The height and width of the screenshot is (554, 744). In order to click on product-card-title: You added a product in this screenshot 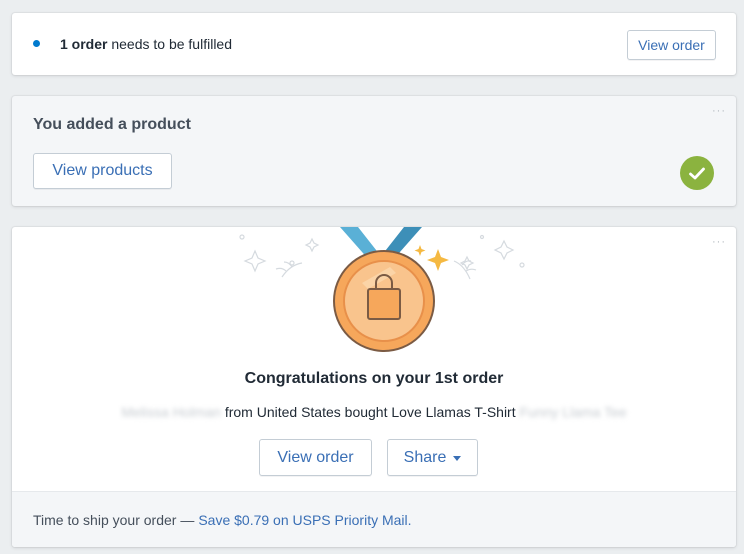, I will do `click(112, 124)`.